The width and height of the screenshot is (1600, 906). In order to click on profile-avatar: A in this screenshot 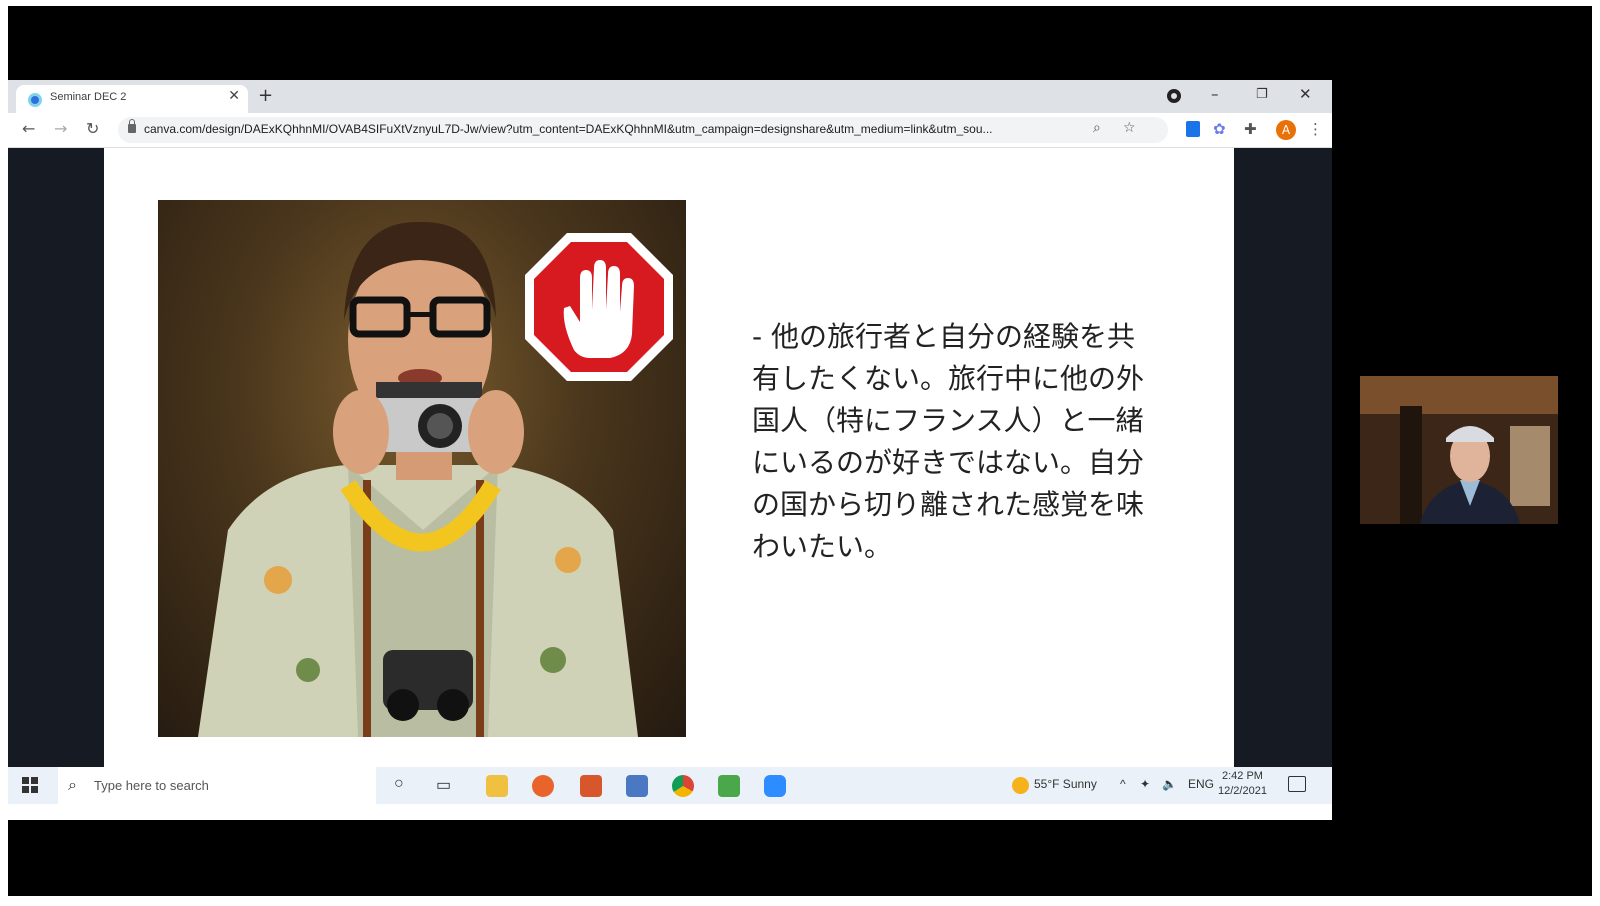, I will do `click(1286, 130)`.